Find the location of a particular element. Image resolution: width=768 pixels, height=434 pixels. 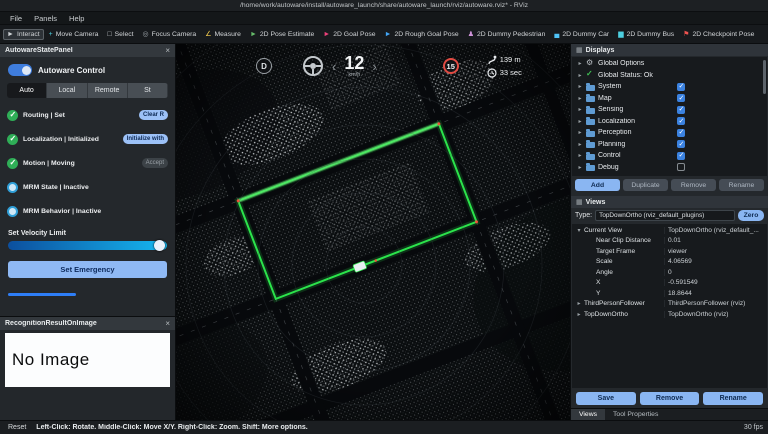

mode-tab: St is located at coordinates (147, 90).